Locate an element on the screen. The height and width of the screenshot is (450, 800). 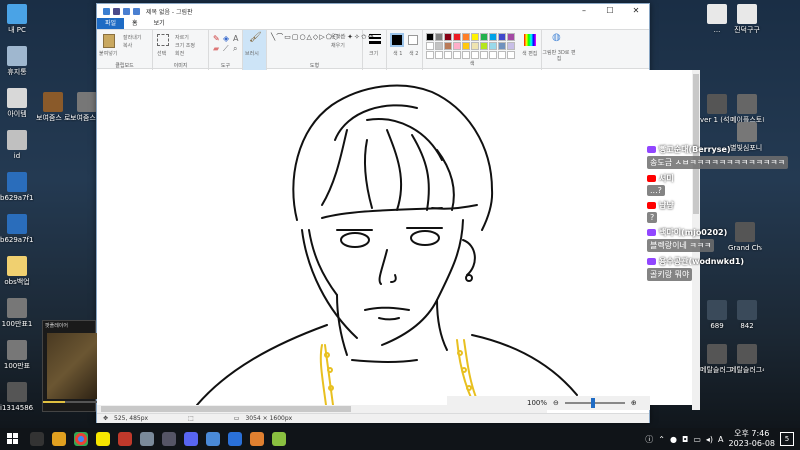
app-icon-orange is located at coordinates (257, 439).